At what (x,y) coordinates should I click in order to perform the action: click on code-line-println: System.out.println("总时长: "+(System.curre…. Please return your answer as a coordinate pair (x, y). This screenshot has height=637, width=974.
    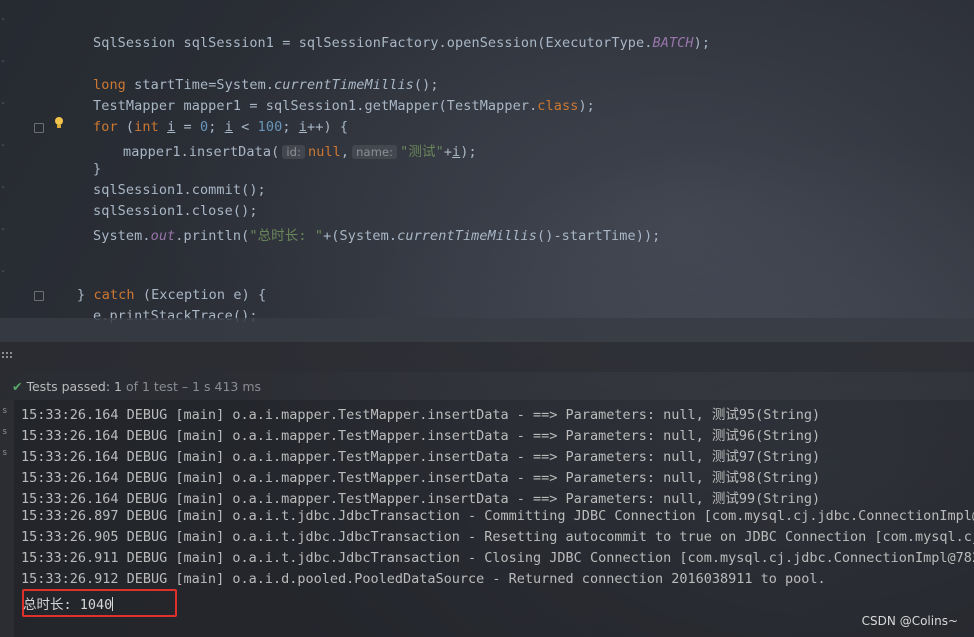
    Looking at the image, I should click on (377, 236).